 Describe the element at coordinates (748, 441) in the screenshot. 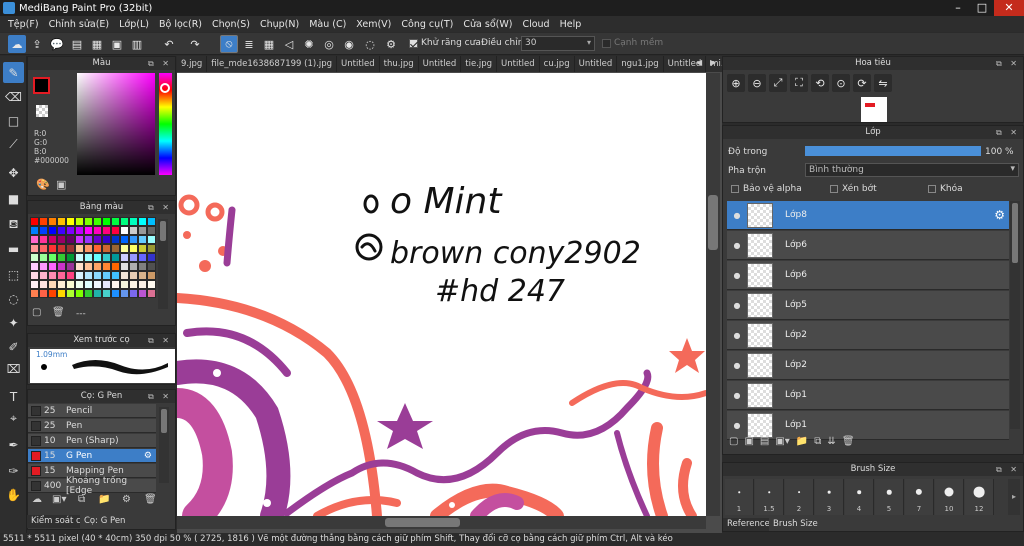

I see `new-color-layer-icon: ▣` at that location.